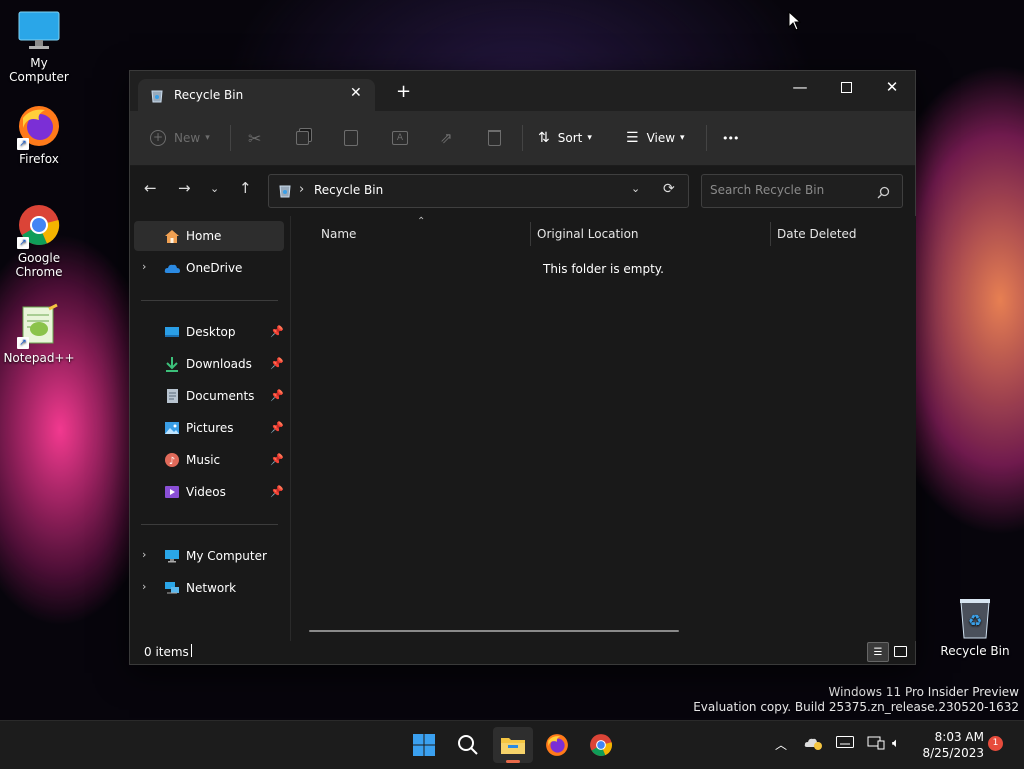 The image size is (1024, 769). I want to click on up-button: ↑, so click(245, 188).